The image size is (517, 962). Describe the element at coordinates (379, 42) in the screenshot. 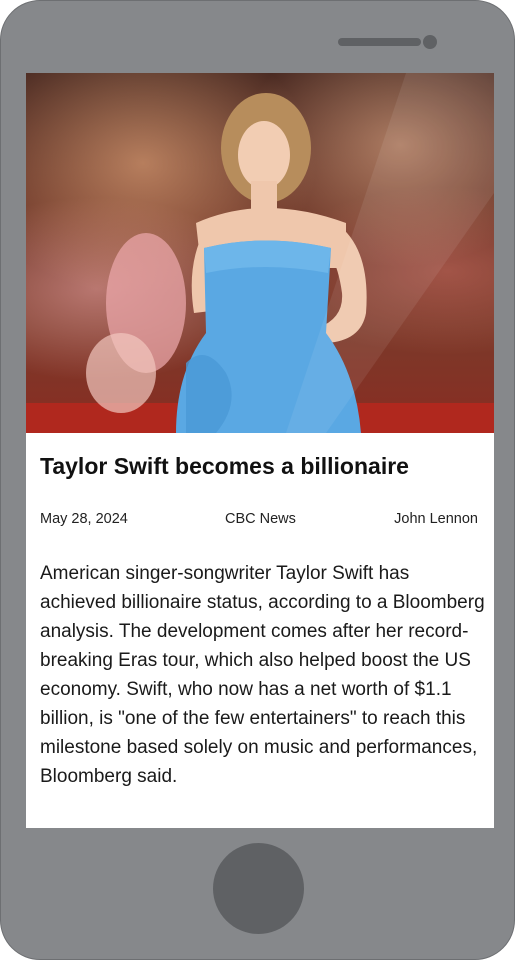

I see `speaker-grille-icon` at that location.